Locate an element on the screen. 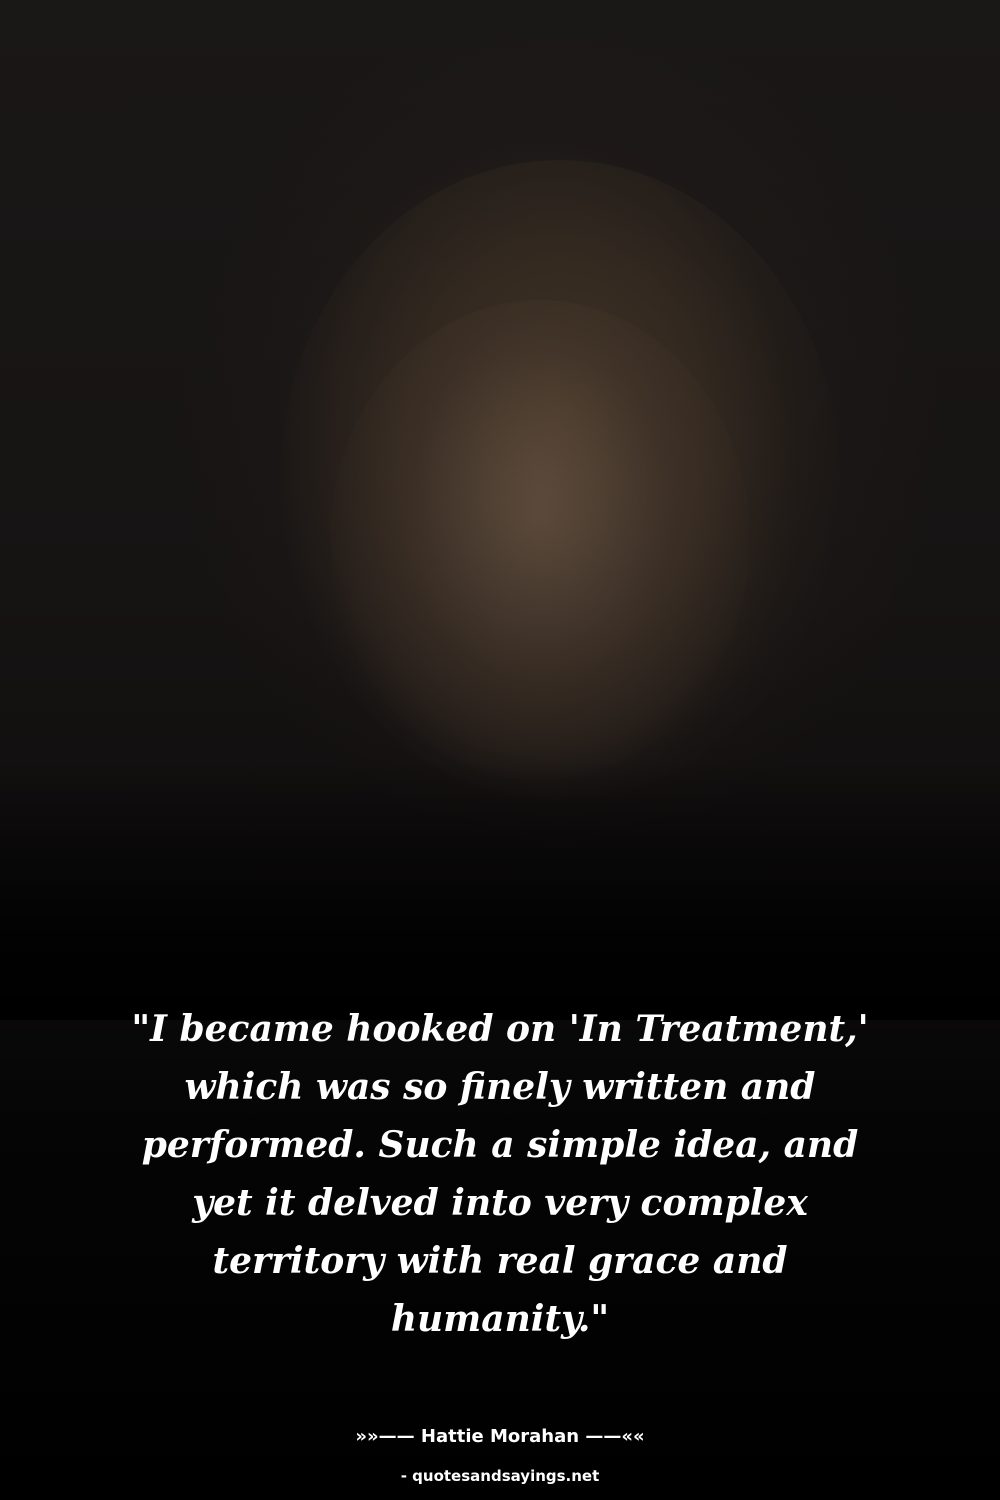 Image resolution: width=1000 pixels, height=1500 pixels. portrait-face is located at coordinates (540, 540).